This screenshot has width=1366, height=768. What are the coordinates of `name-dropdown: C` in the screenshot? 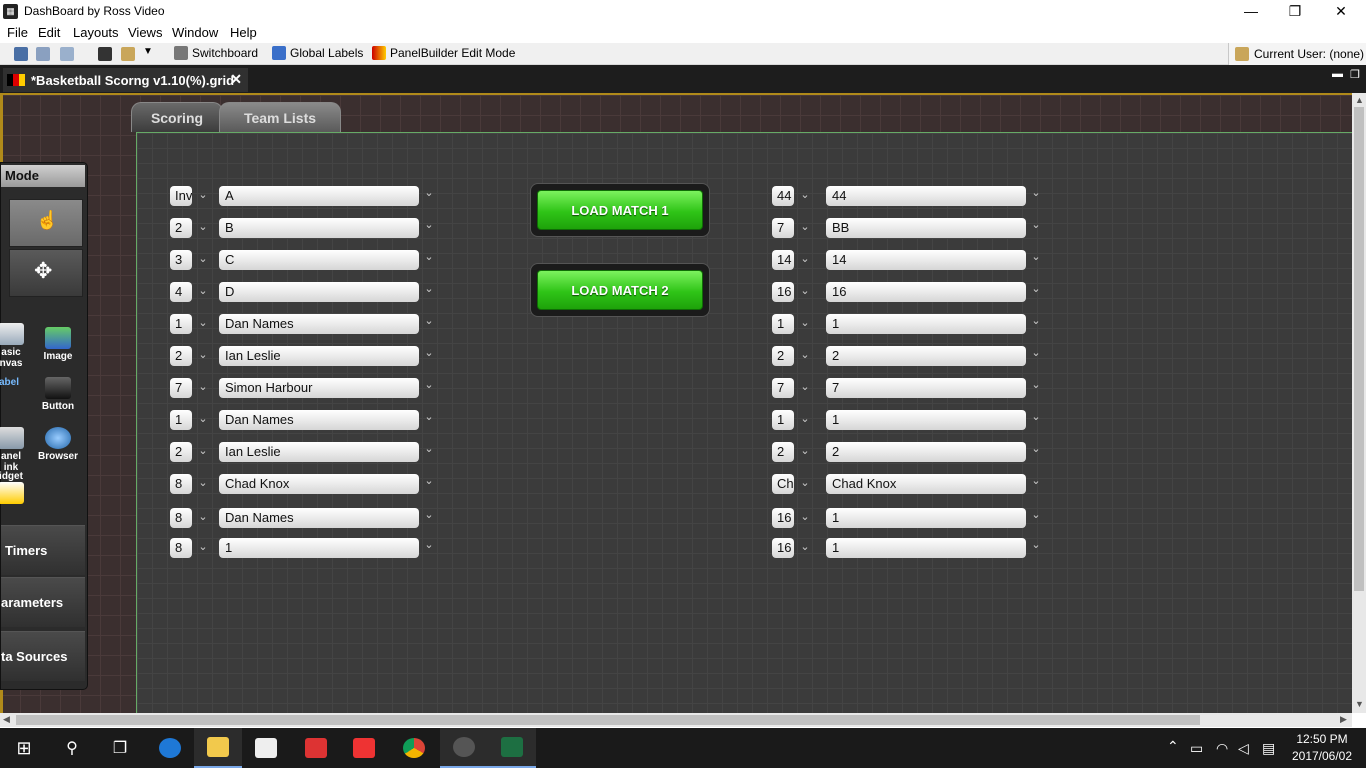 It's located at (319, 260).